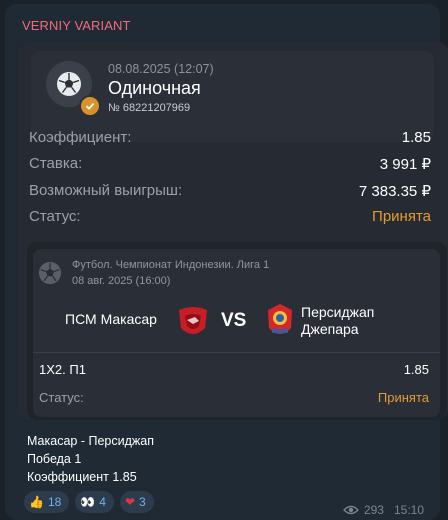 The width and height of the screenshot is (448, 520). Describe the element at coordinates (76, 25) in the screenshot. I see `channel-name: VERNIY VARIANT` at that location.